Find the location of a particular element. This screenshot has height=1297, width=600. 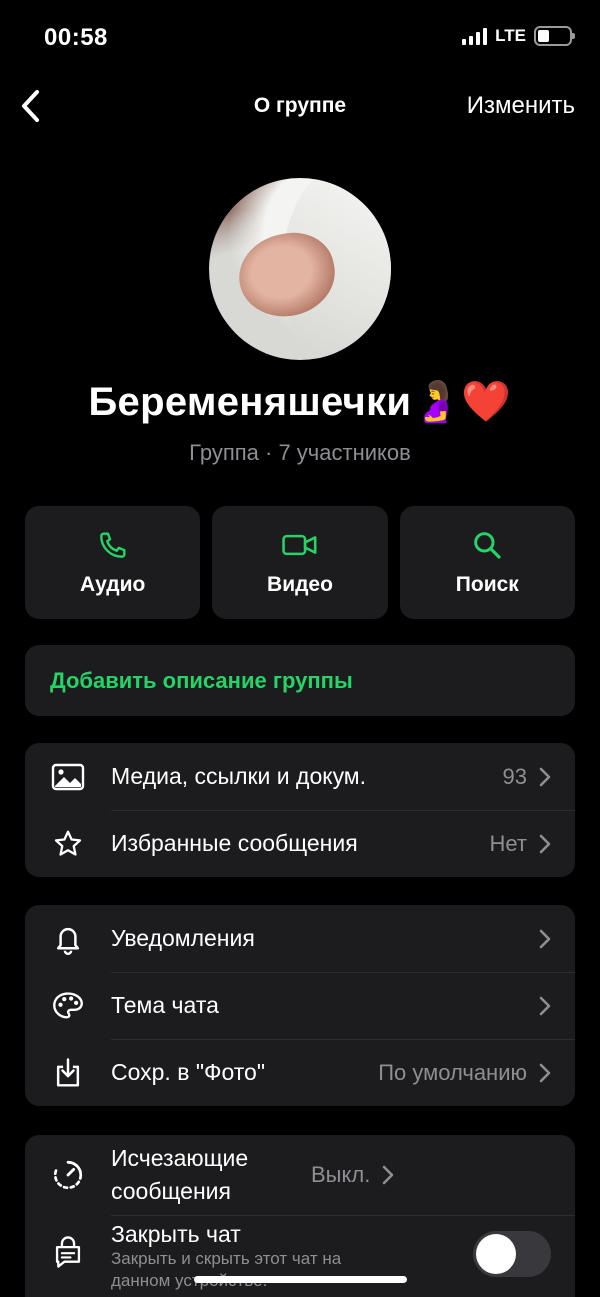

save-download-icon is located at coordinates (68, 1073).